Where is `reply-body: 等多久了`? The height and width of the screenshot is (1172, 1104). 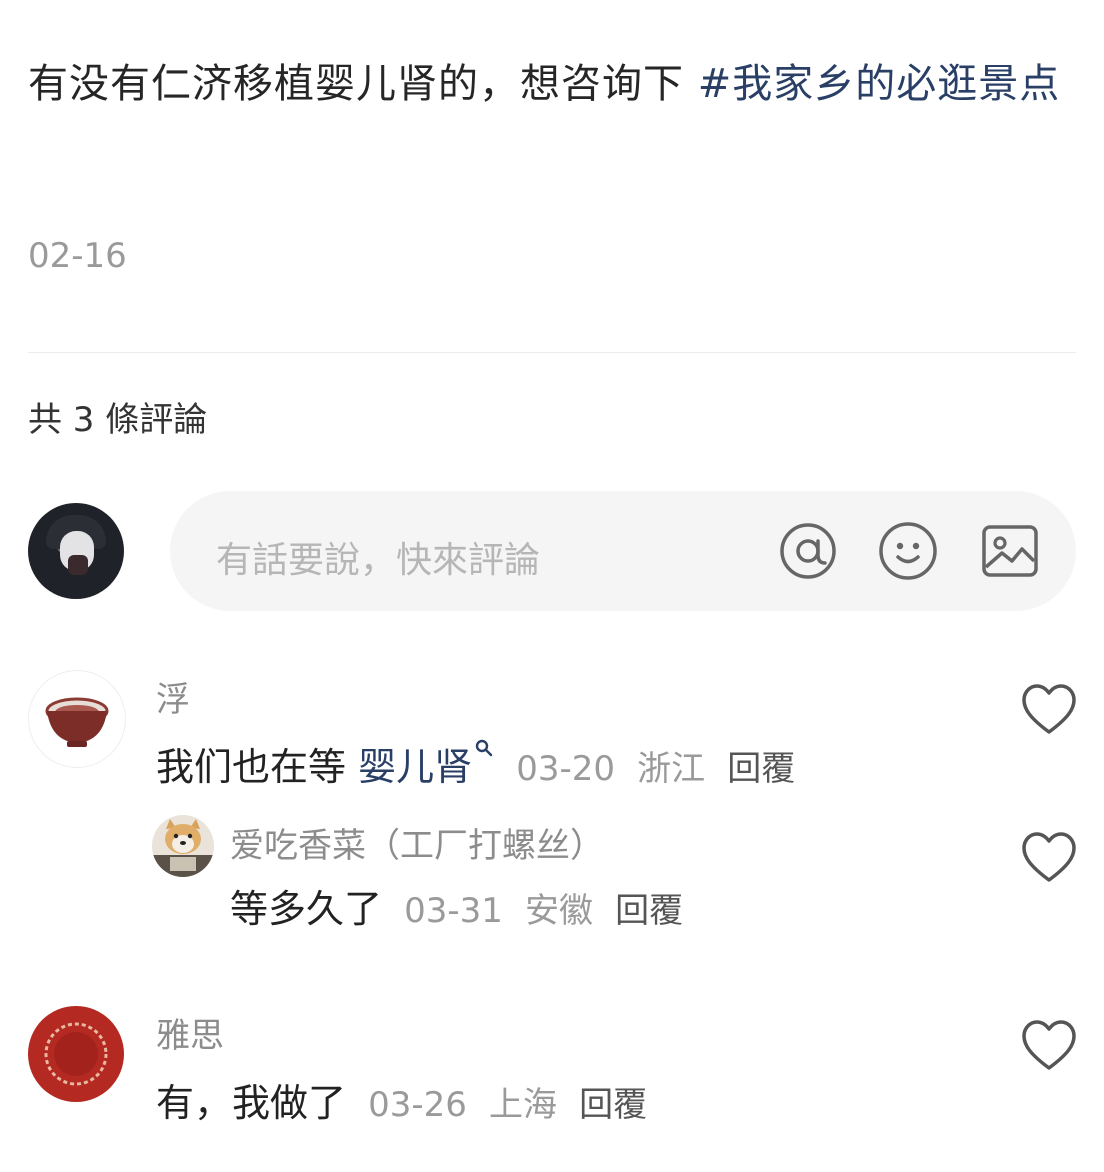
reply-body: 等多久了 is located at coordinates (306, 909).